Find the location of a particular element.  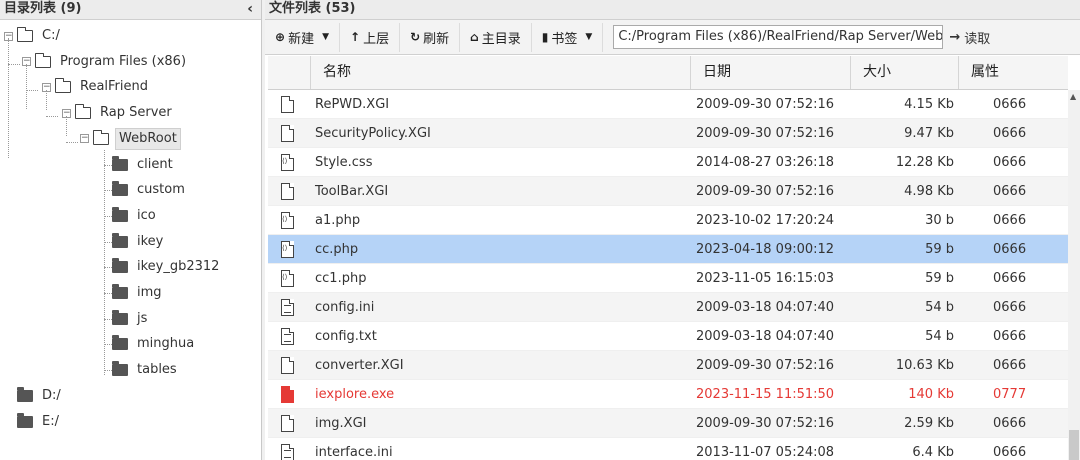

file-panel-title: 文件列表 (53) is located at coordinates (312, 8).